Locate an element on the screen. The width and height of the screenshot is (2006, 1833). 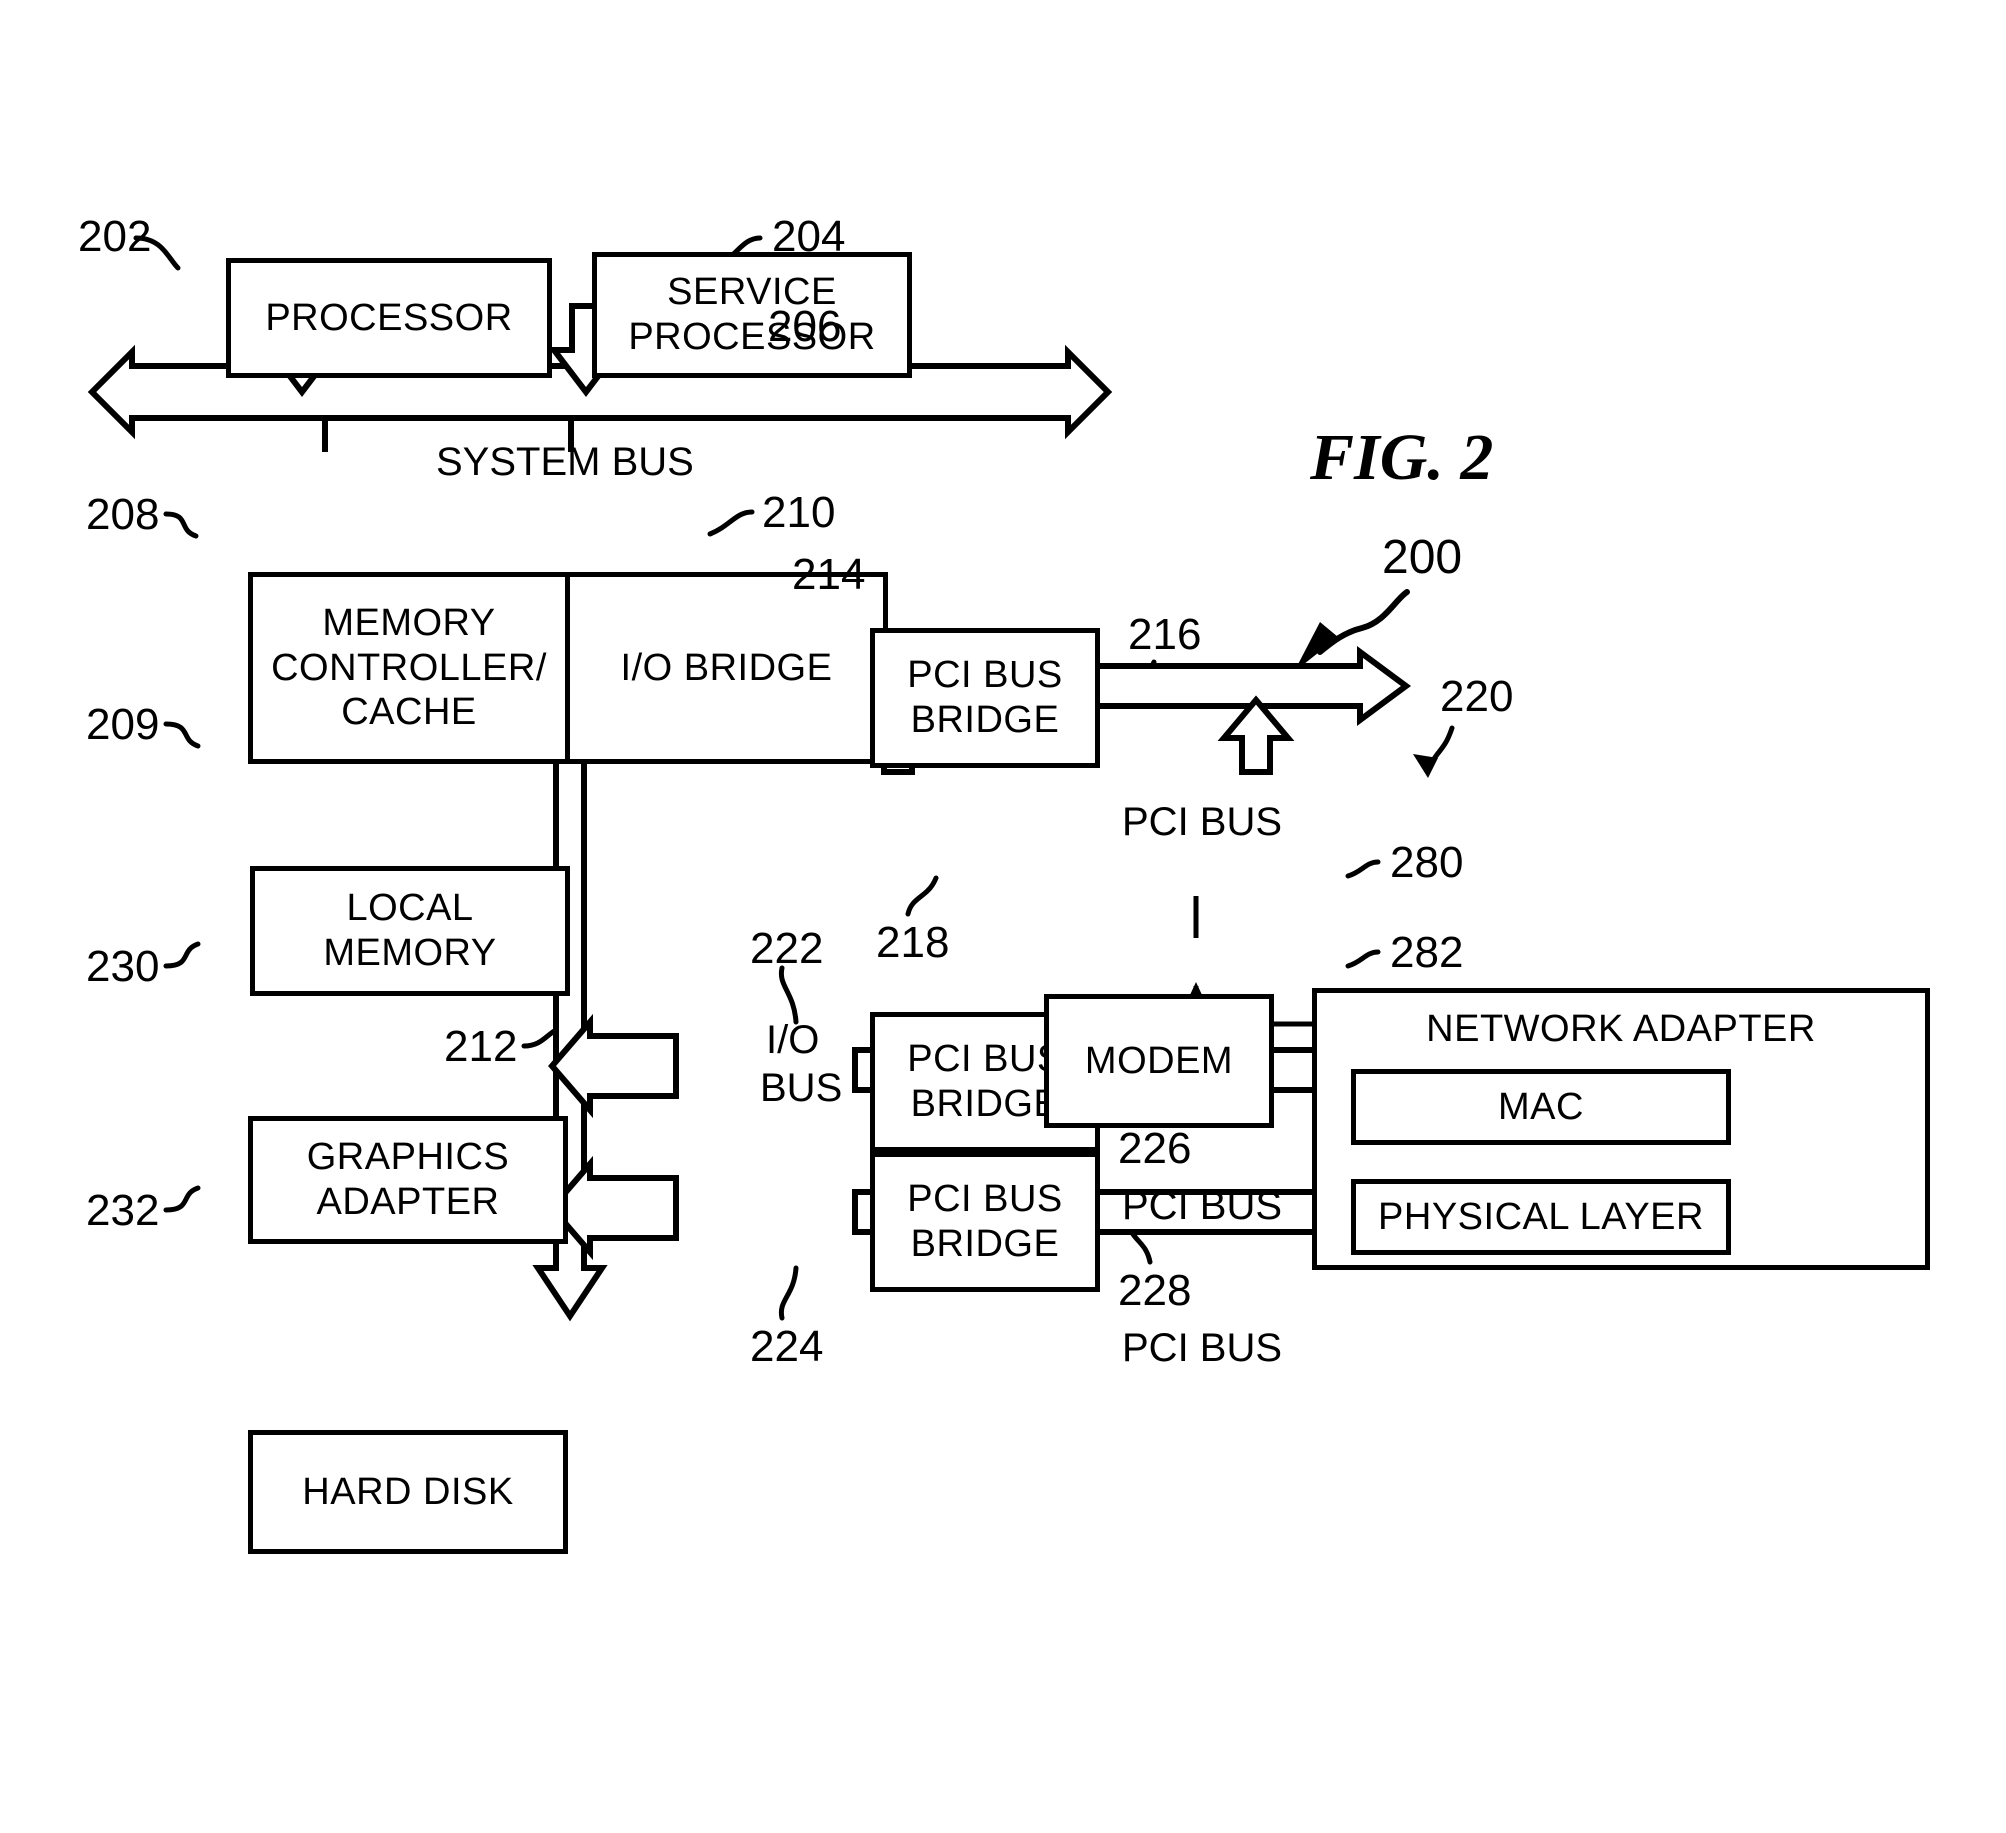
pci-bus-226-label: PCI BUS is located at coordinates (1202, 1206).